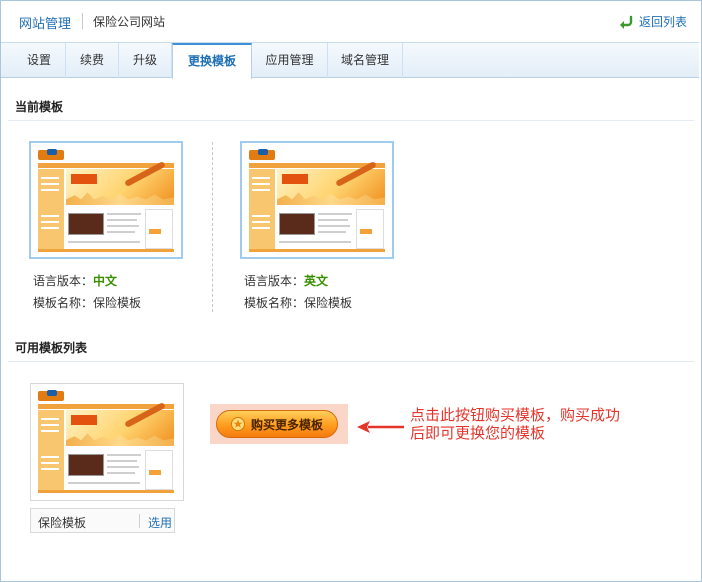 This screenshot has width=702, height=582. What do you see at coordinates (106, 200) in the screenshot?
I see `current-template-thumbnail-zh` at bounding box center [106, 200].